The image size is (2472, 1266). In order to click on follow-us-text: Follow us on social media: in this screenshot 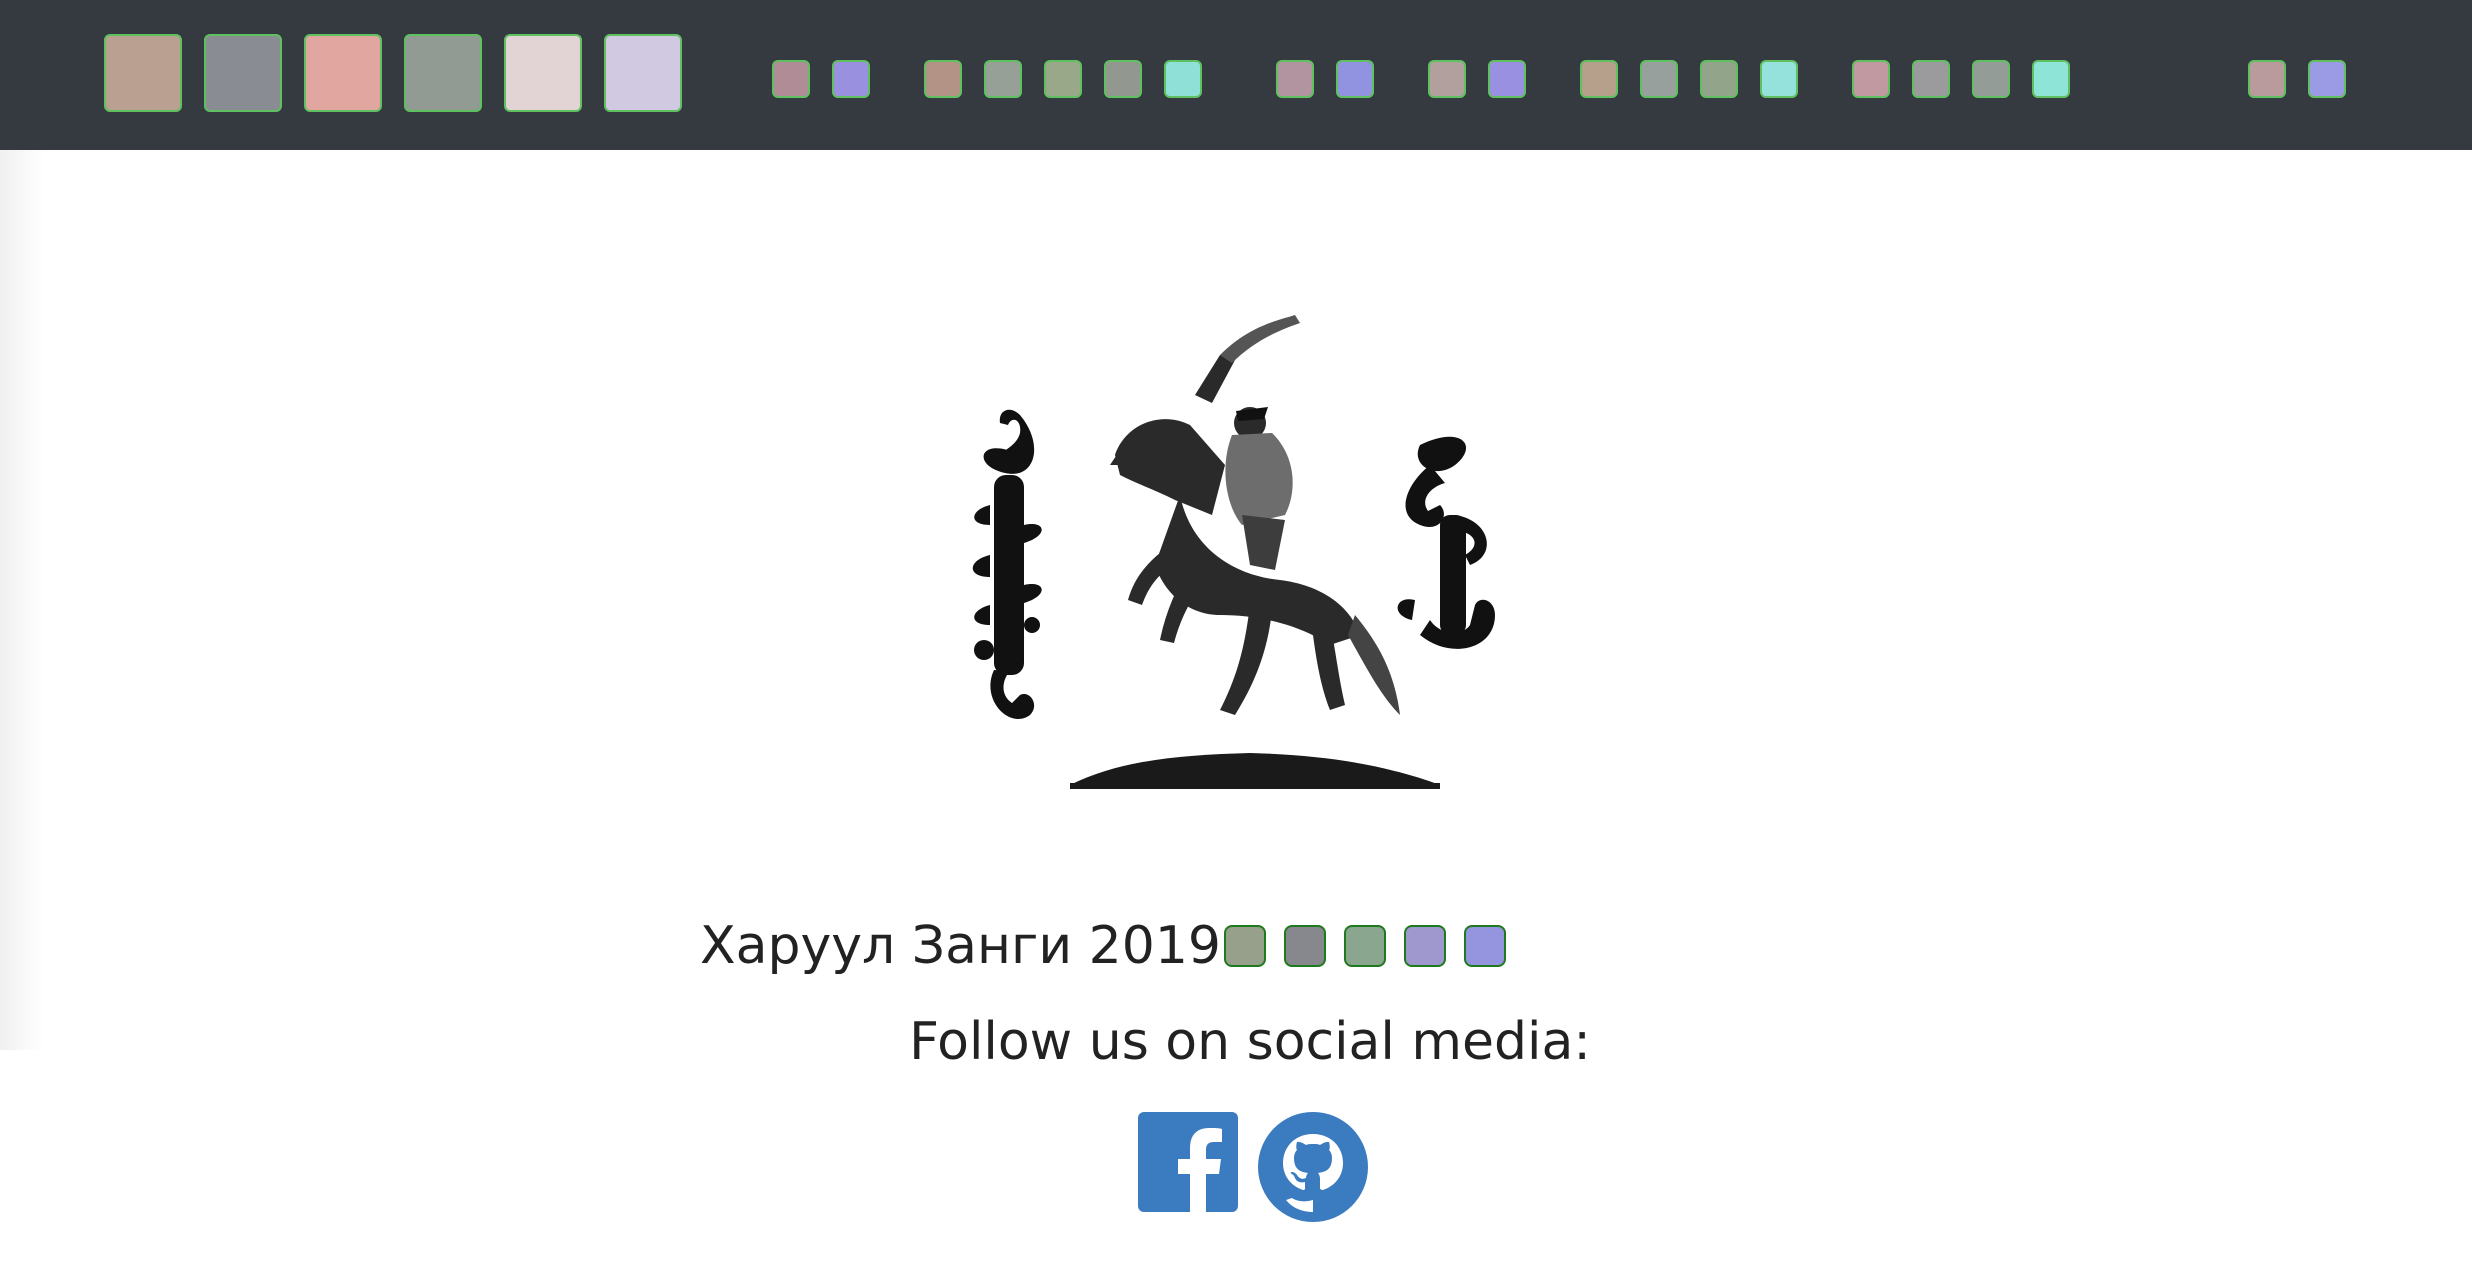, I will do `click(1250, 1042)`.